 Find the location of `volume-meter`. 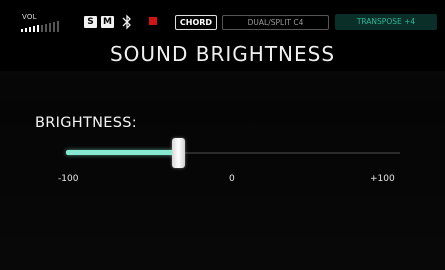

volume-meter is located at coordinates (41, 26).